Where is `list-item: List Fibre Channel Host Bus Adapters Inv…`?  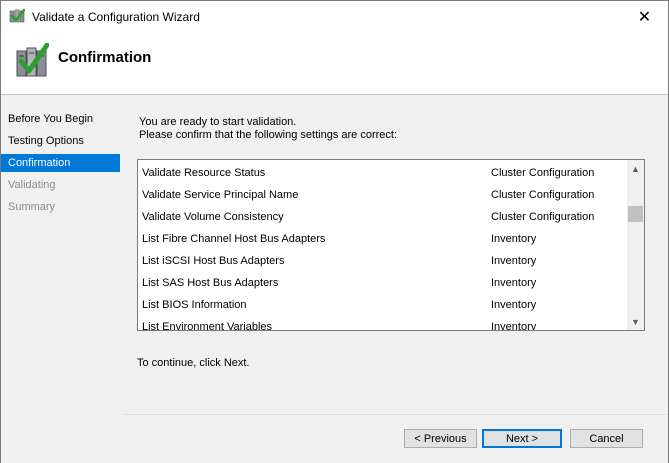 list-item: List Fibre Channel Host Bus Adapters Inv… is located at coordinates (383, 239).